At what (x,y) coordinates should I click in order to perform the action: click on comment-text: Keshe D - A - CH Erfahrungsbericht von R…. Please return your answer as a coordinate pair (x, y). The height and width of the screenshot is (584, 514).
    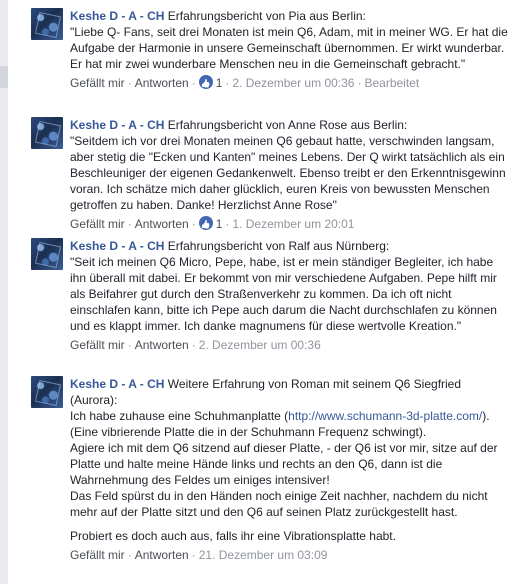
    Looking at the image, I should click on (290, 286).